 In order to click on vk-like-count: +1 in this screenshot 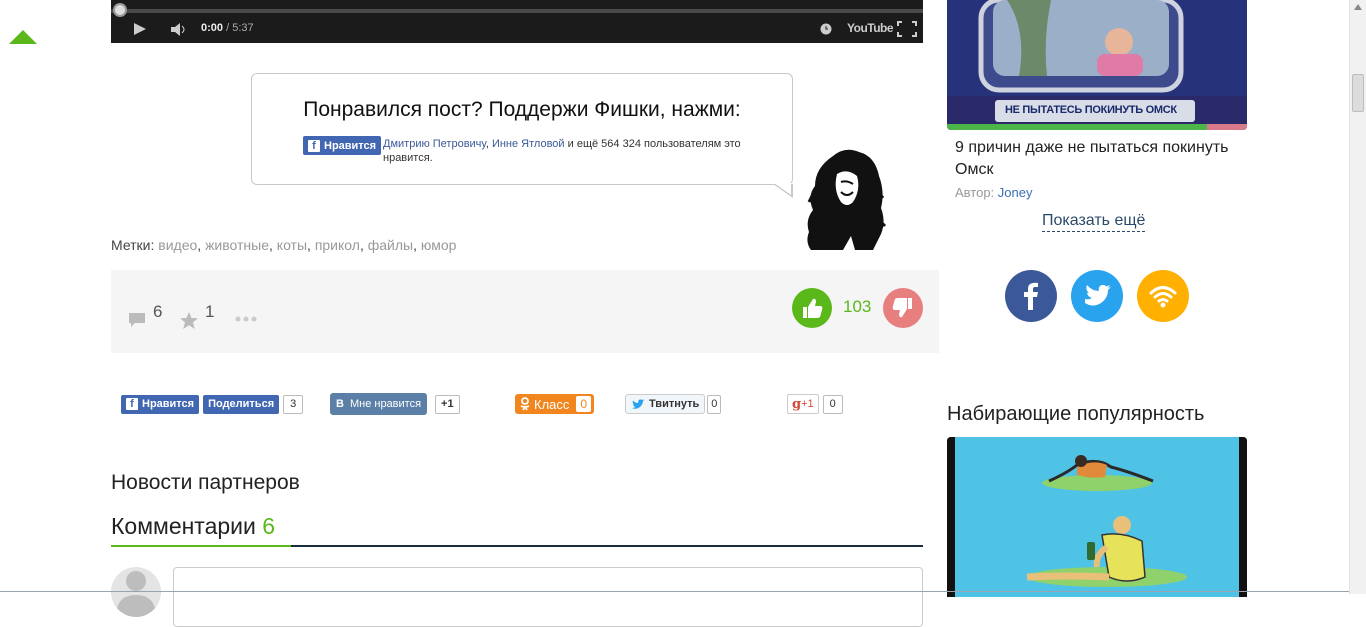, I will do `click(447, 404)`.